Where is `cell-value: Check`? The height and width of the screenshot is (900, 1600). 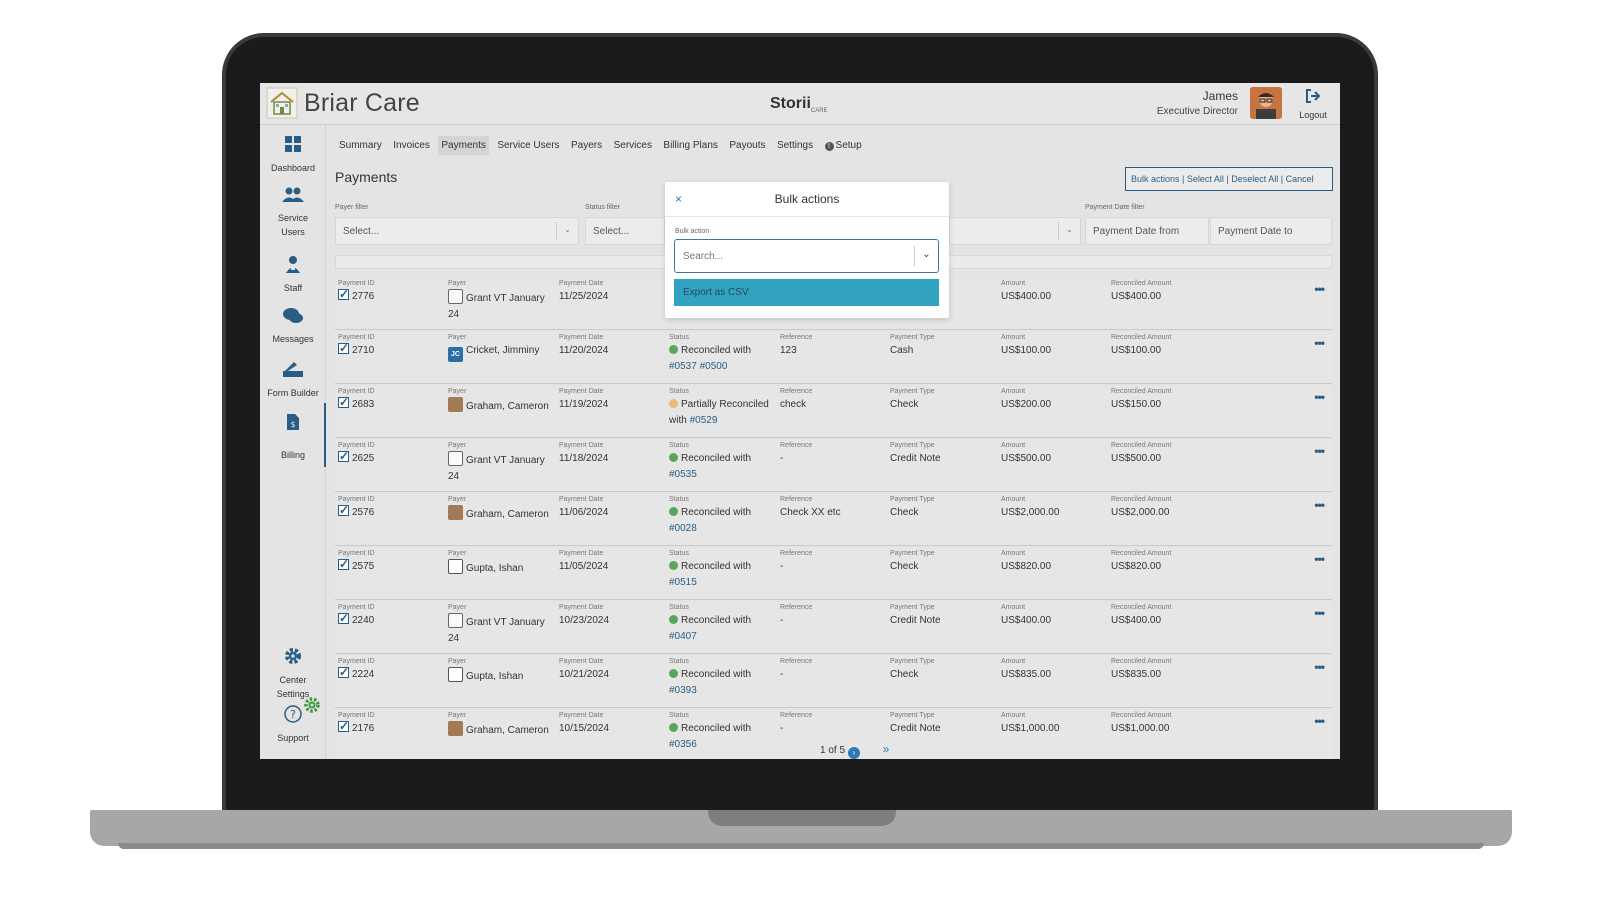
cell-value: Check is located at coordinates (904, 674).